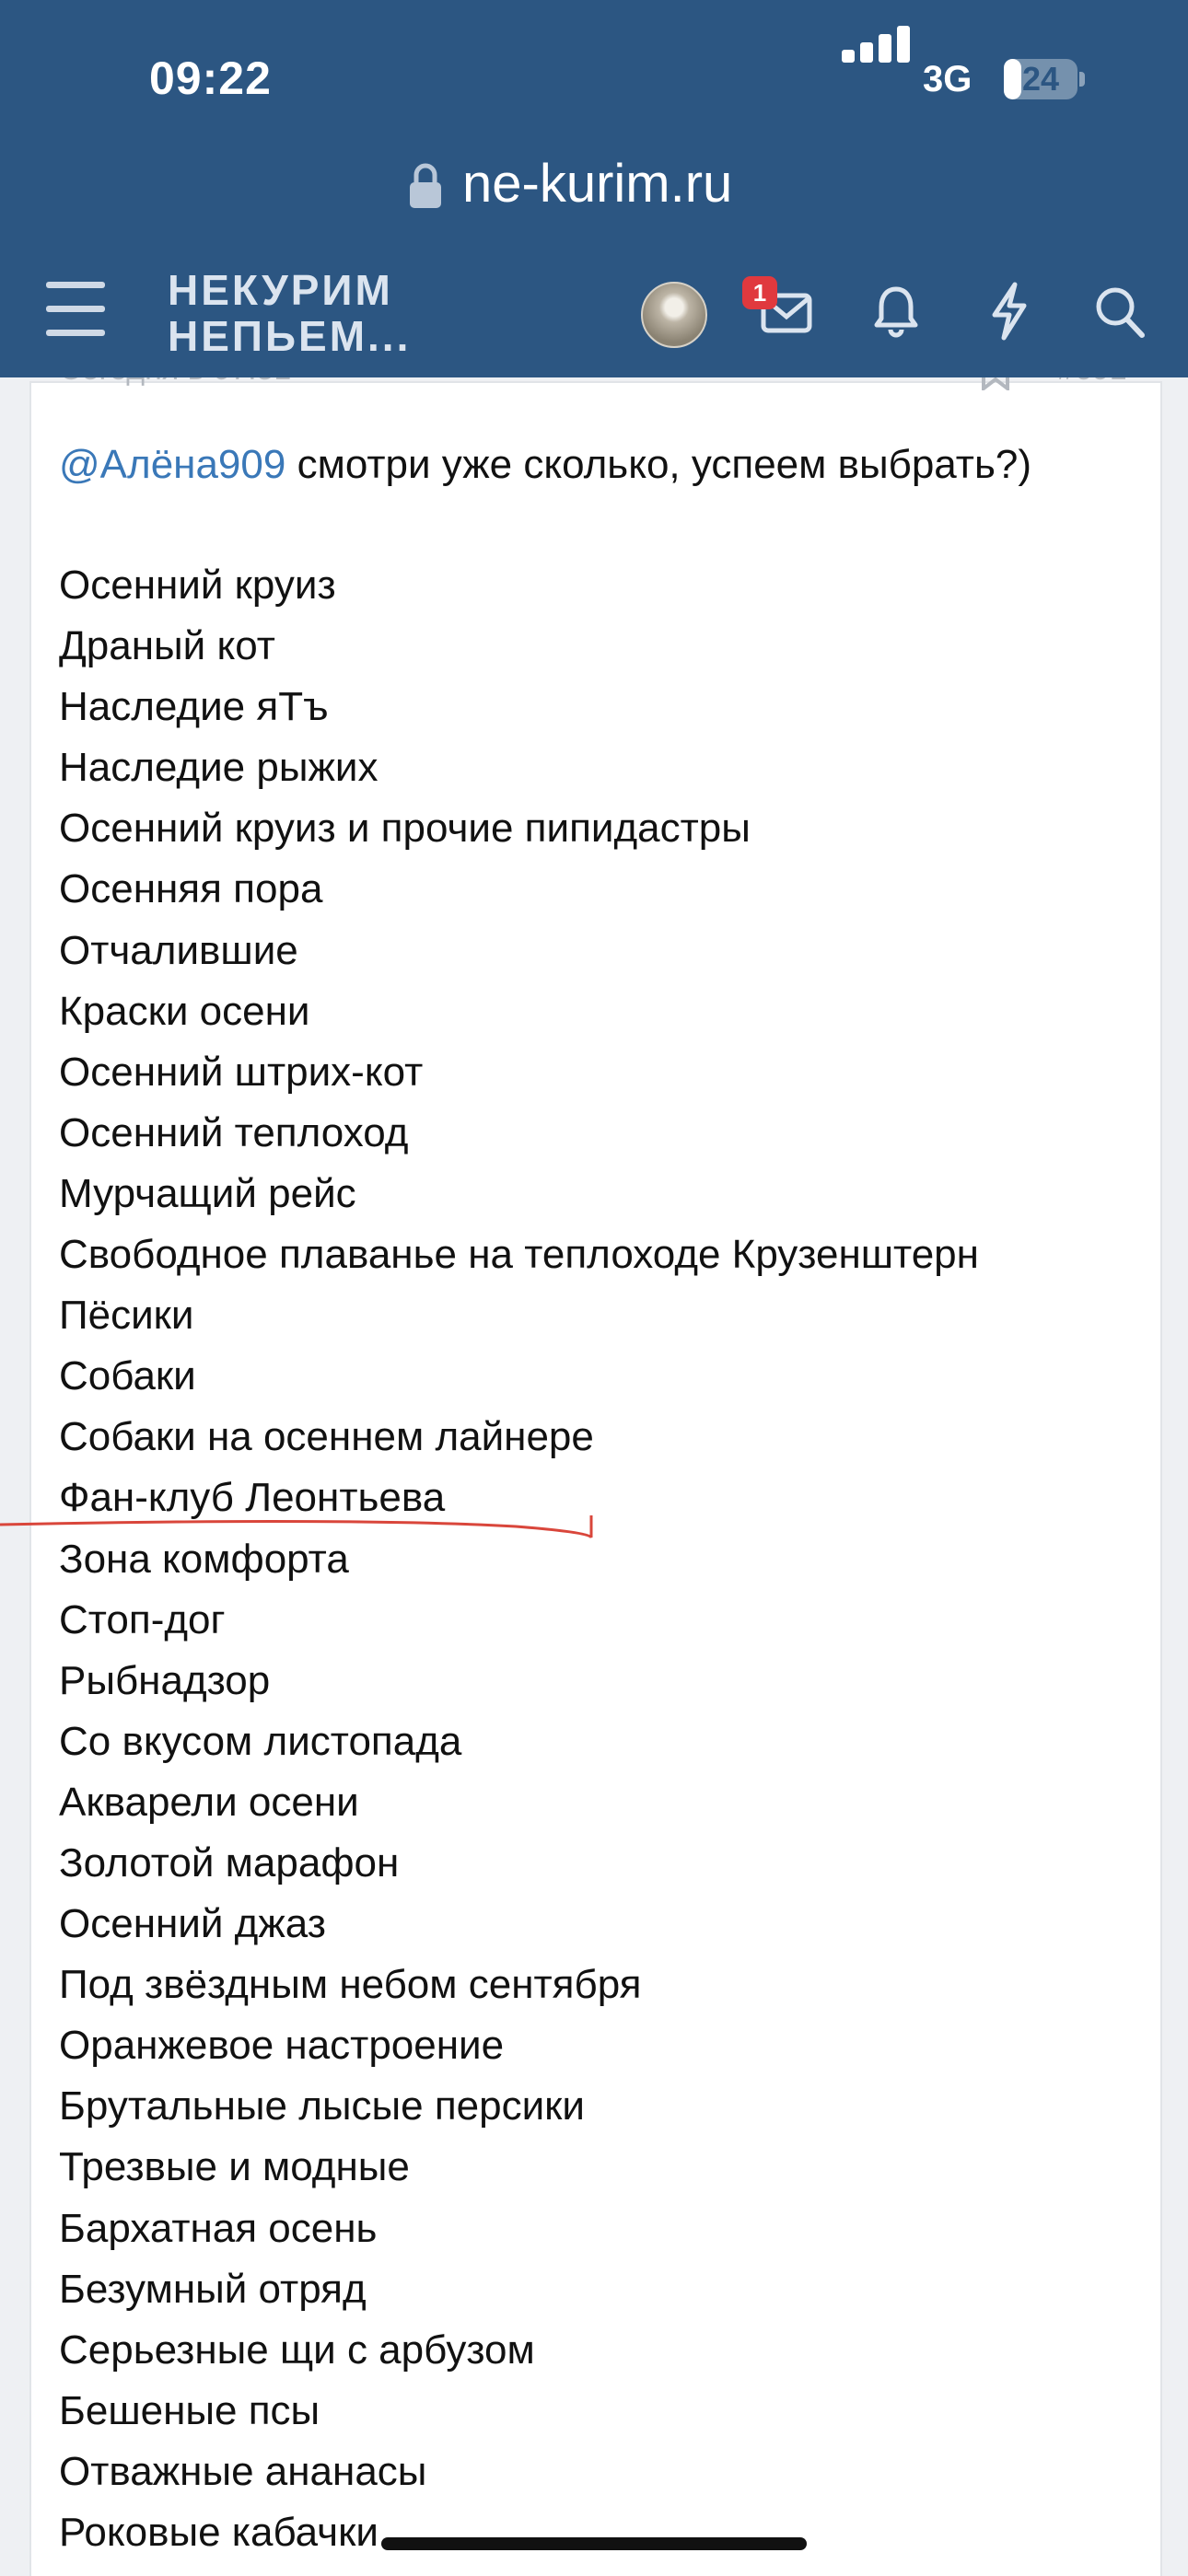  I want to click on list-item: Золотой марафон, so click(230, 1862).